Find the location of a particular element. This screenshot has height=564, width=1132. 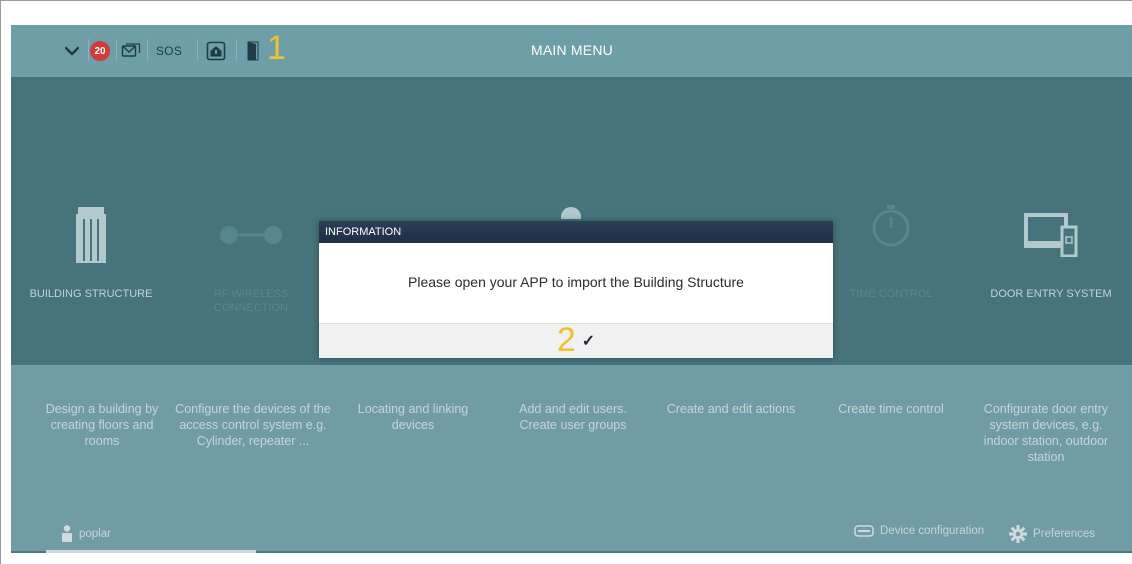

dialog-footer: 2 ✓ is located at coordinates (576, 340).